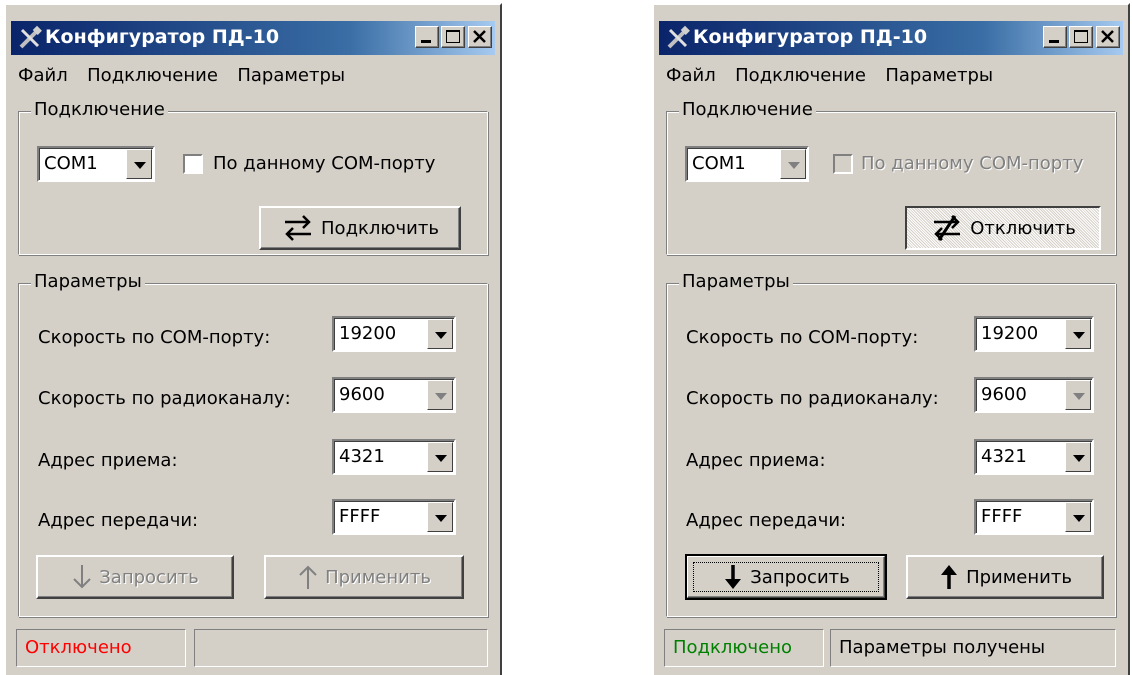  I want to click on connect-arrows-icon, so click(298, 228).